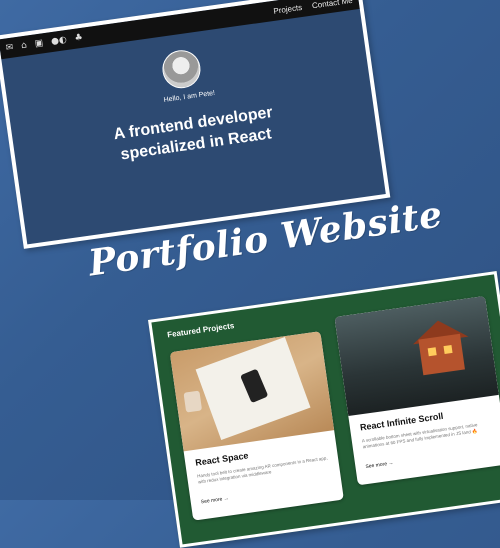 This screenshot has width=500, height=548. I want to click on project-title: React Space, so click(222, 459).